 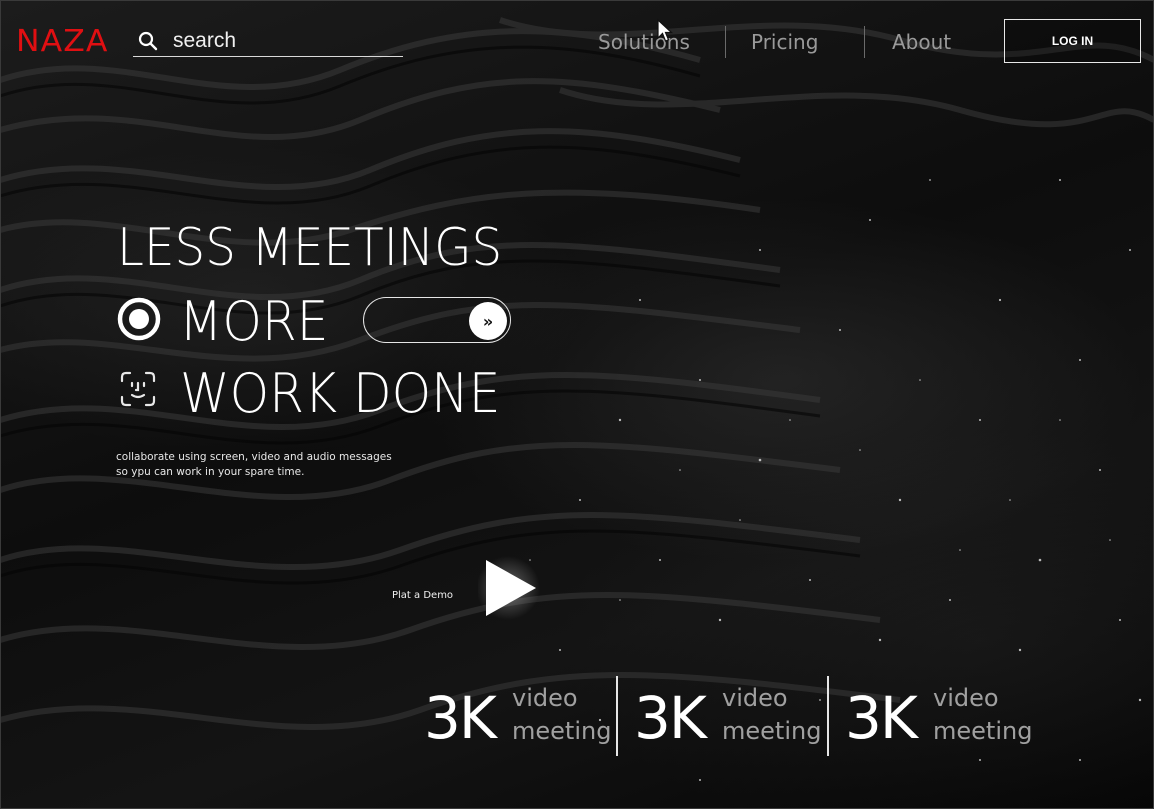 What do you see at coordinates (285, 41) in the screenshot?
I see `search-input` at bounding box center [285, 41].